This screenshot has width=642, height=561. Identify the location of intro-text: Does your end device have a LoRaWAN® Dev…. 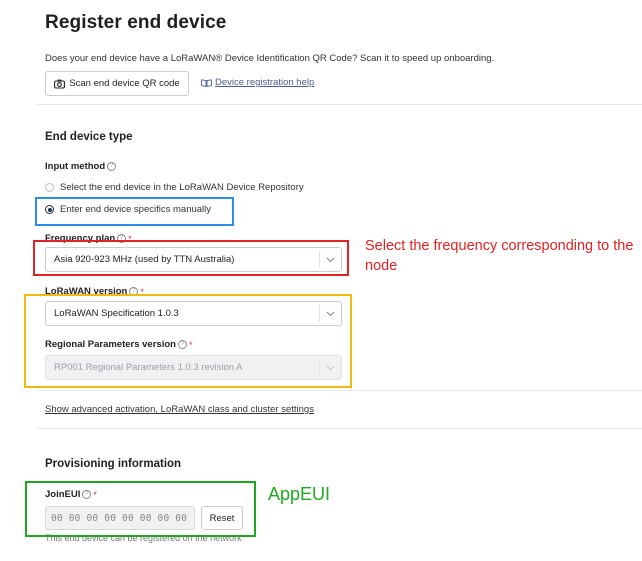
(270, 58).